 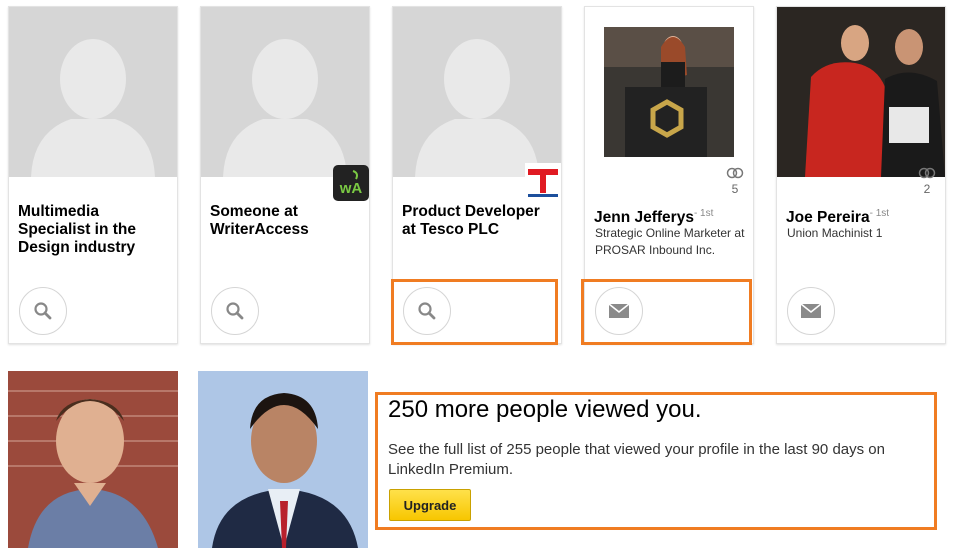 I want to click on viewer-headline: Union Machinist 1, so click(x=835, y=233).